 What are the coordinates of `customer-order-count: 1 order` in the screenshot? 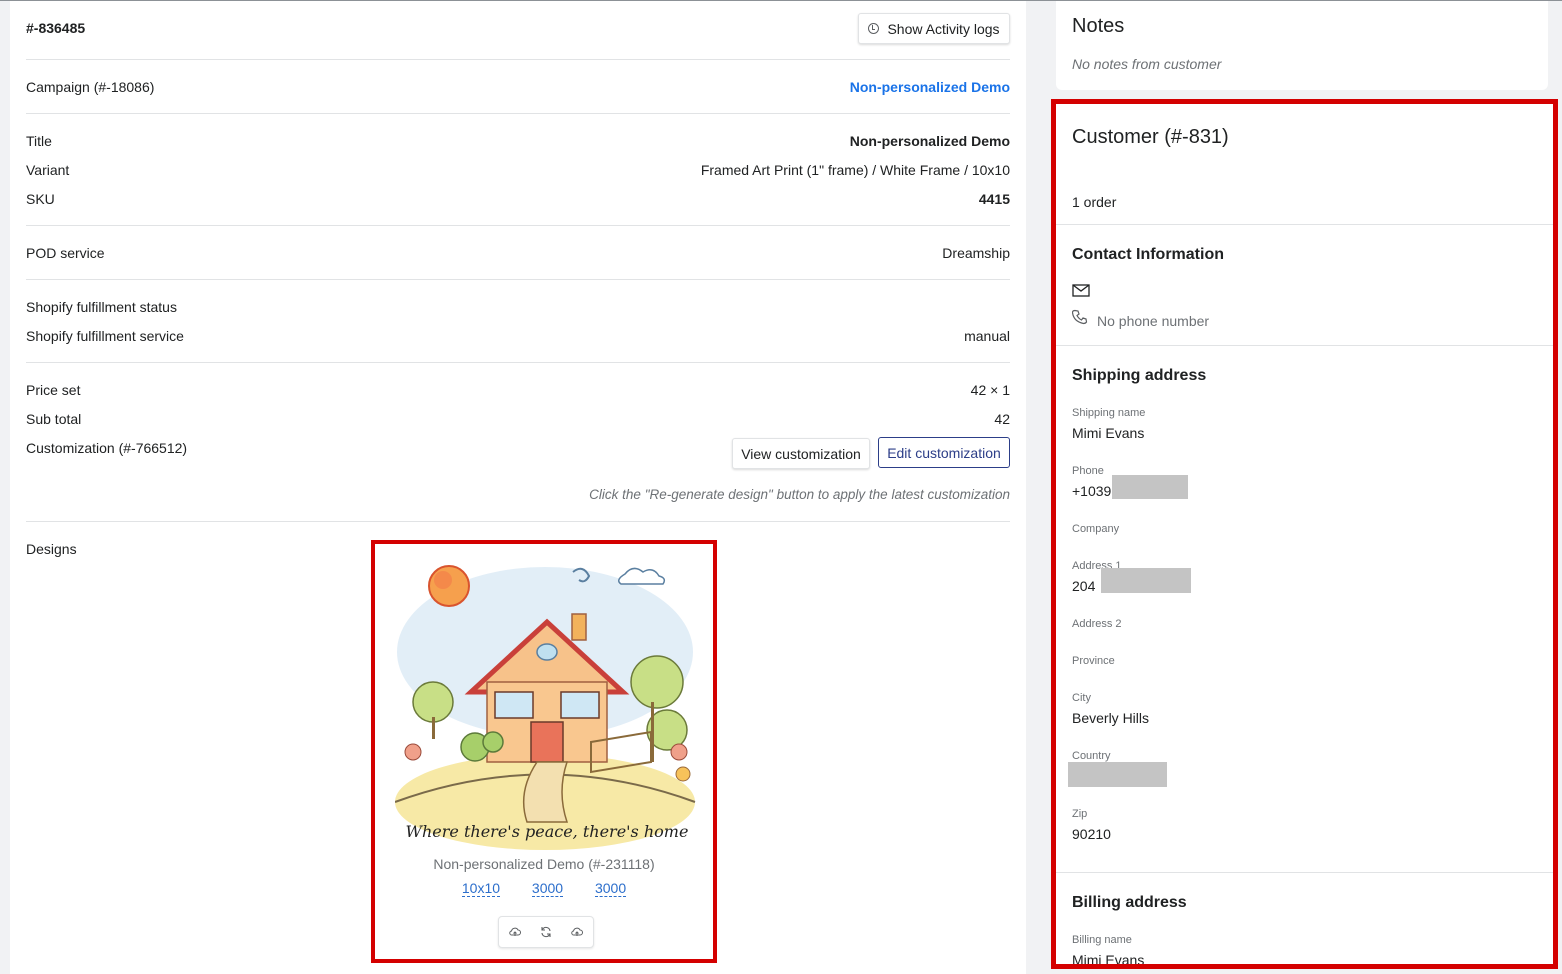 It's located at (1094, 202).